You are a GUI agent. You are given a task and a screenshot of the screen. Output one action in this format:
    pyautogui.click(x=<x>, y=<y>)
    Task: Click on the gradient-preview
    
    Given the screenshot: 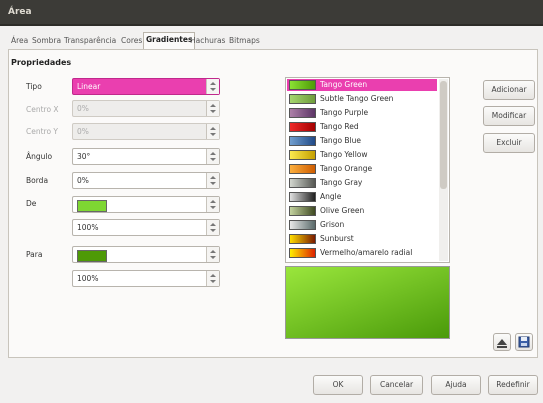 What is the action you would take?
    pyautogui.click(x=367, y=302)
    